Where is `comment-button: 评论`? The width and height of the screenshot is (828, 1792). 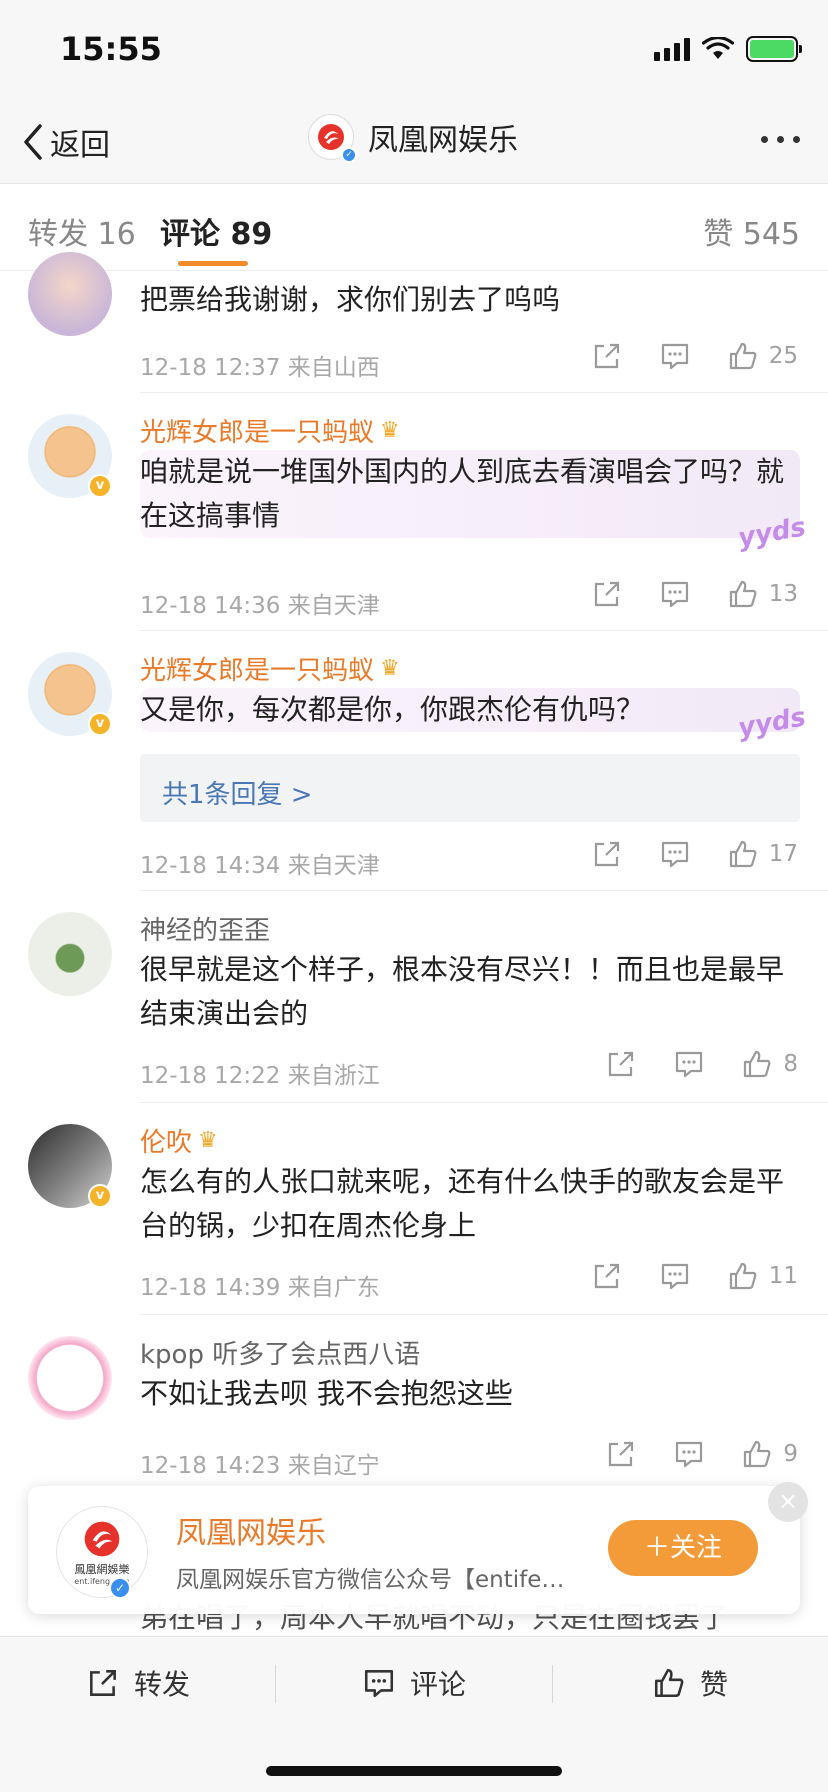
comment-button: 评论 is located at coordinates (414, 1683).